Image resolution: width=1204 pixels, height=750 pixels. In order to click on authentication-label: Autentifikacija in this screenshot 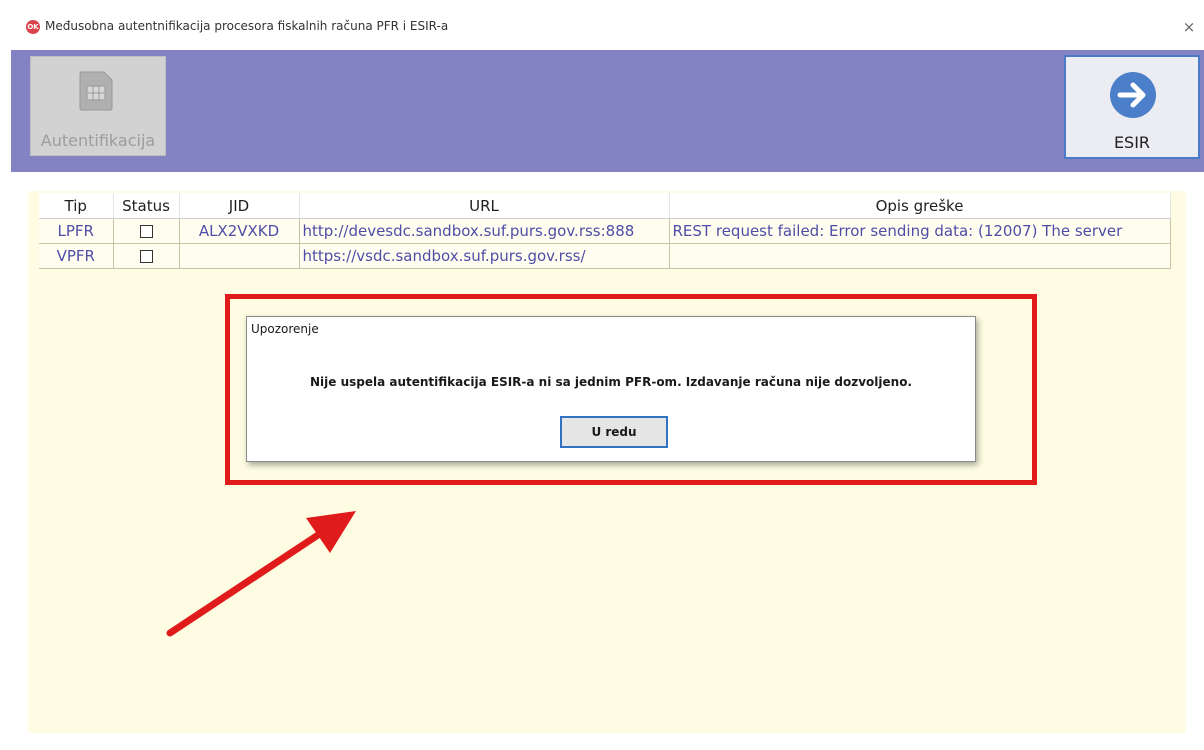, I will do `click(98, 140)`.